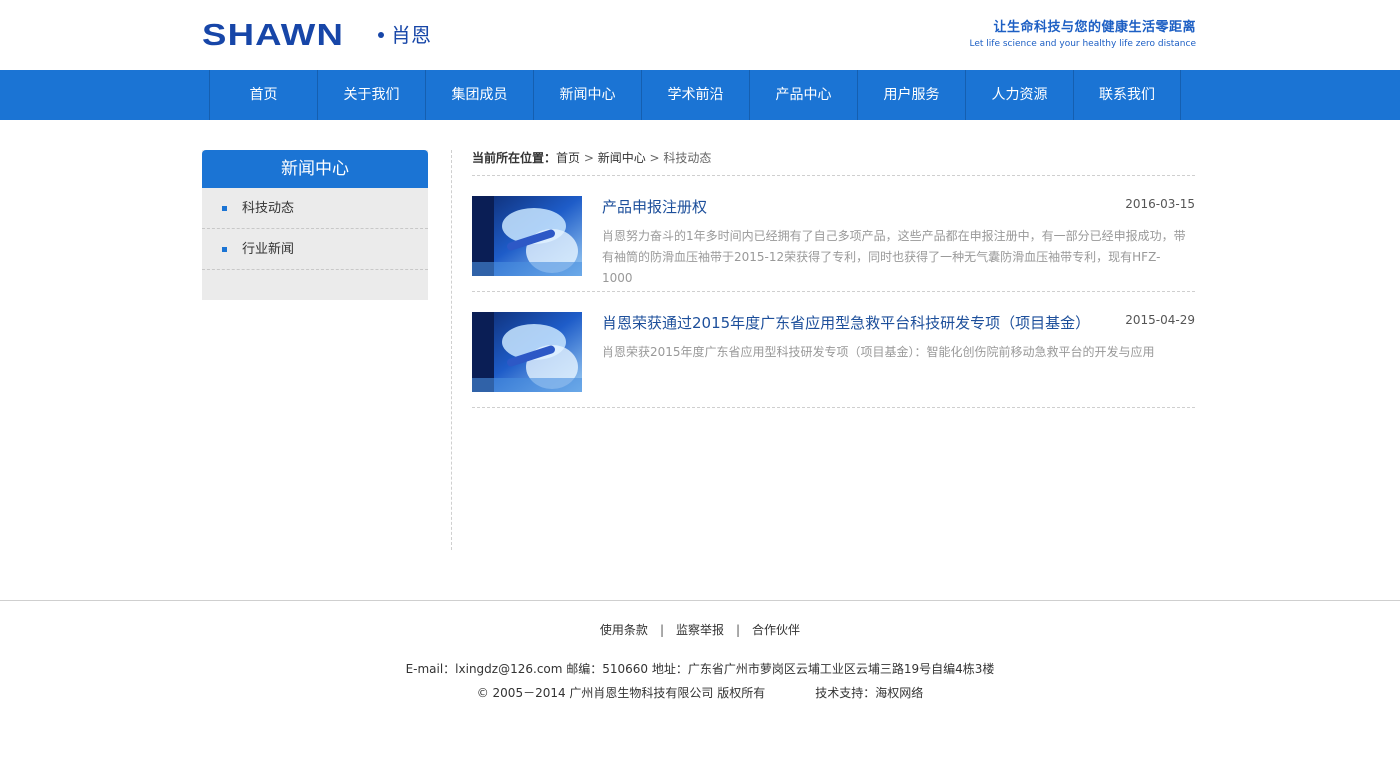 The height and width of the screenshot is (764, 1400). What do you see at coordinates (315, 169) in the screenshot?
I see `sidebar-title: 新闻中心` at bounding box center [315, 169].